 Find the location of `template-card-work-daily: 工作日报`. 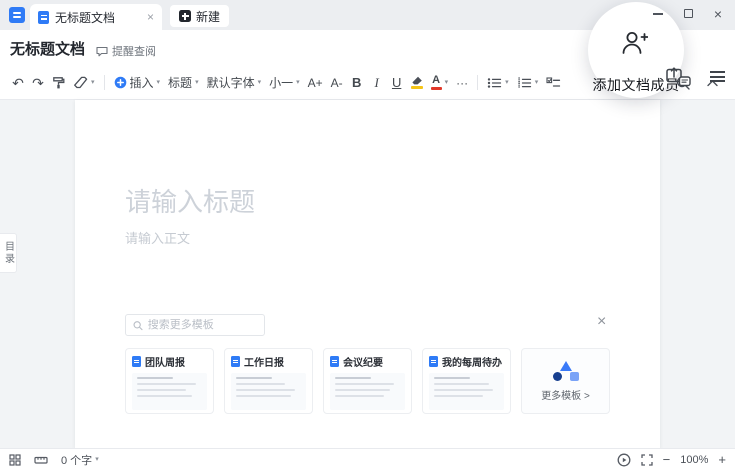

template-card-work-daily: 工作日报 is located at coordinates (268, 381).